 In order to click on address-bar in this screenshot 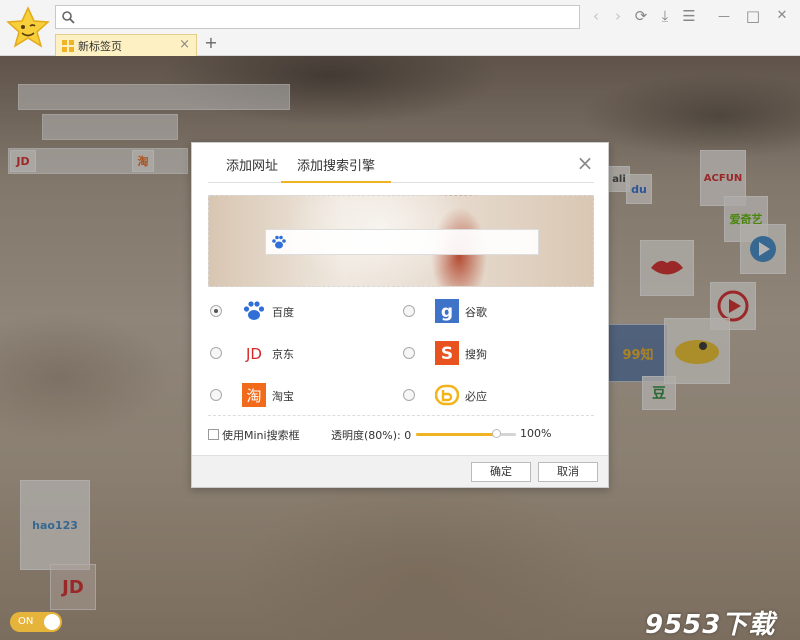, I will do `click(317, 17)`.